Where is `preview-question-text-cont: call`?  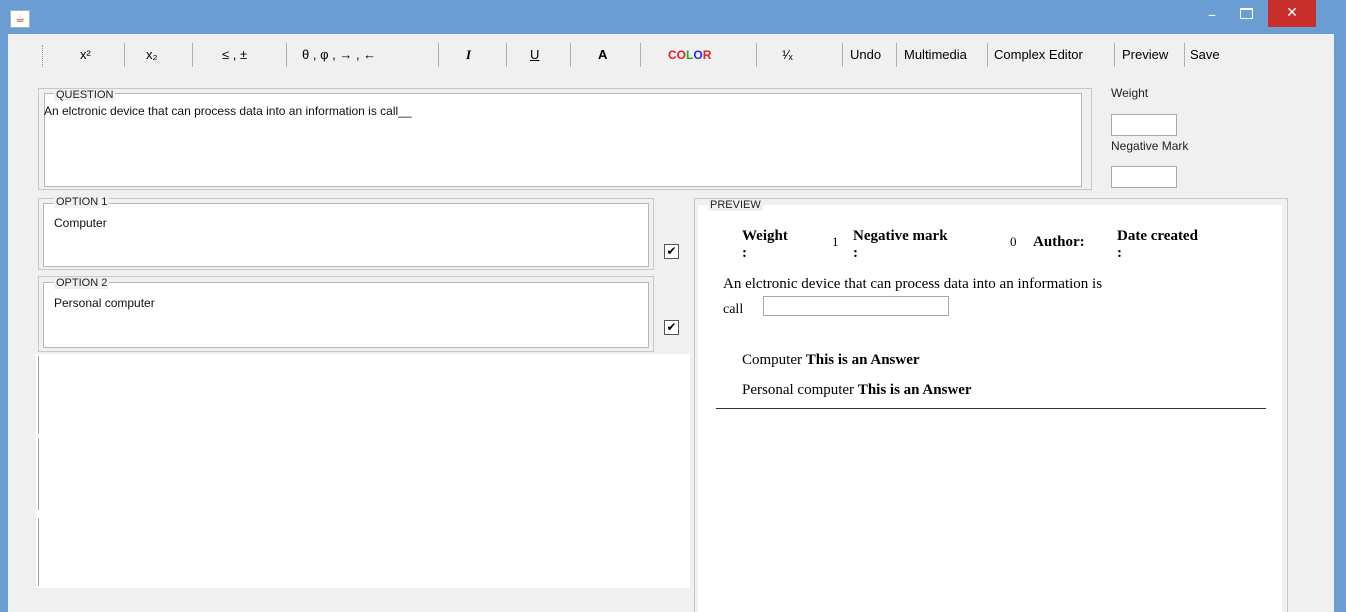
preview-question-text-cont: call is located at coordinates (733, 309).